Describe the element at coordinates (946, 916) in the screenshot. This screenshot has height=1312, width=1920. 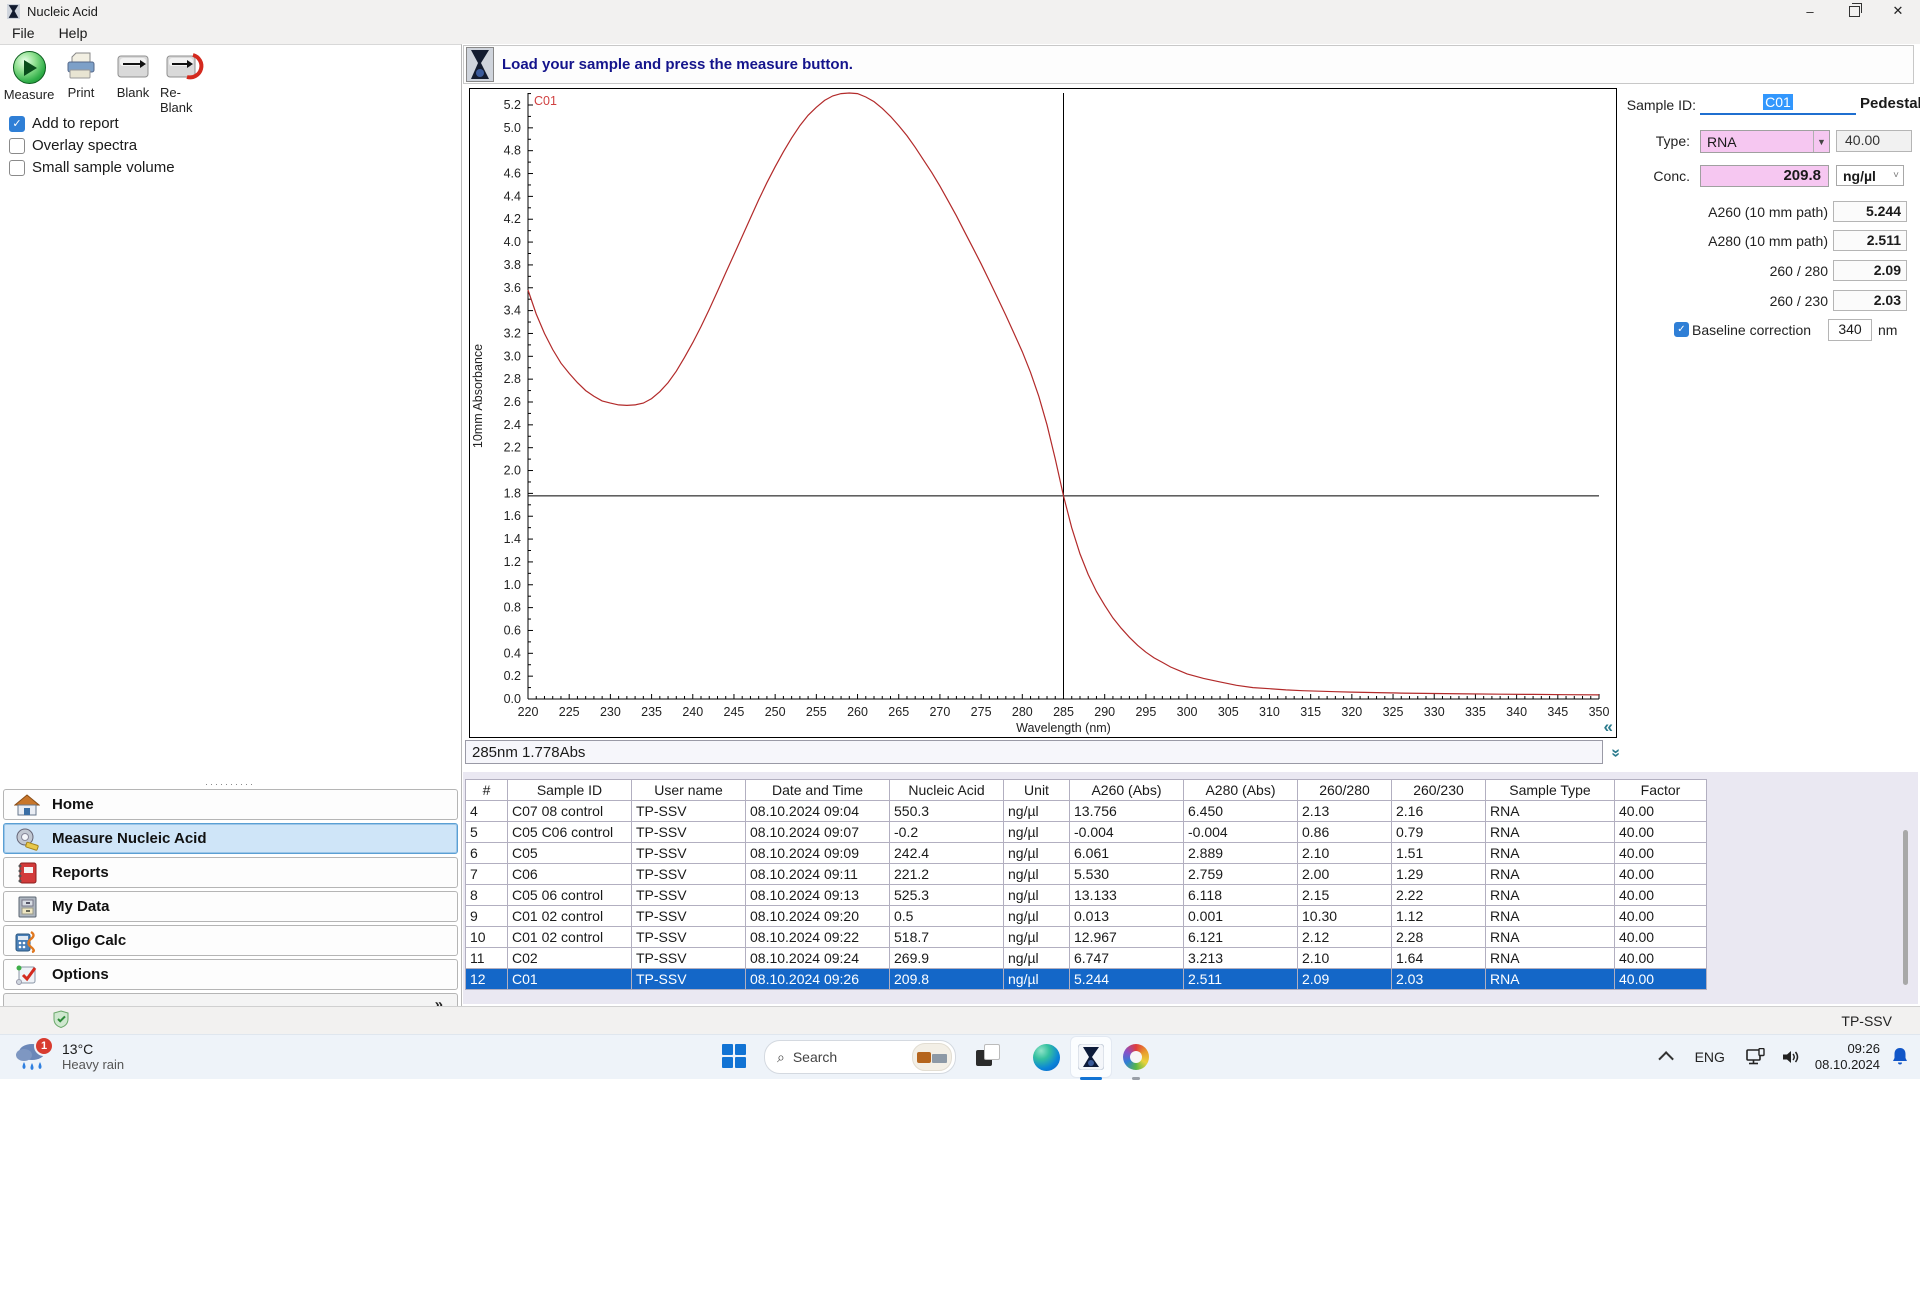
I see `table-cell: 0.5` at that location.